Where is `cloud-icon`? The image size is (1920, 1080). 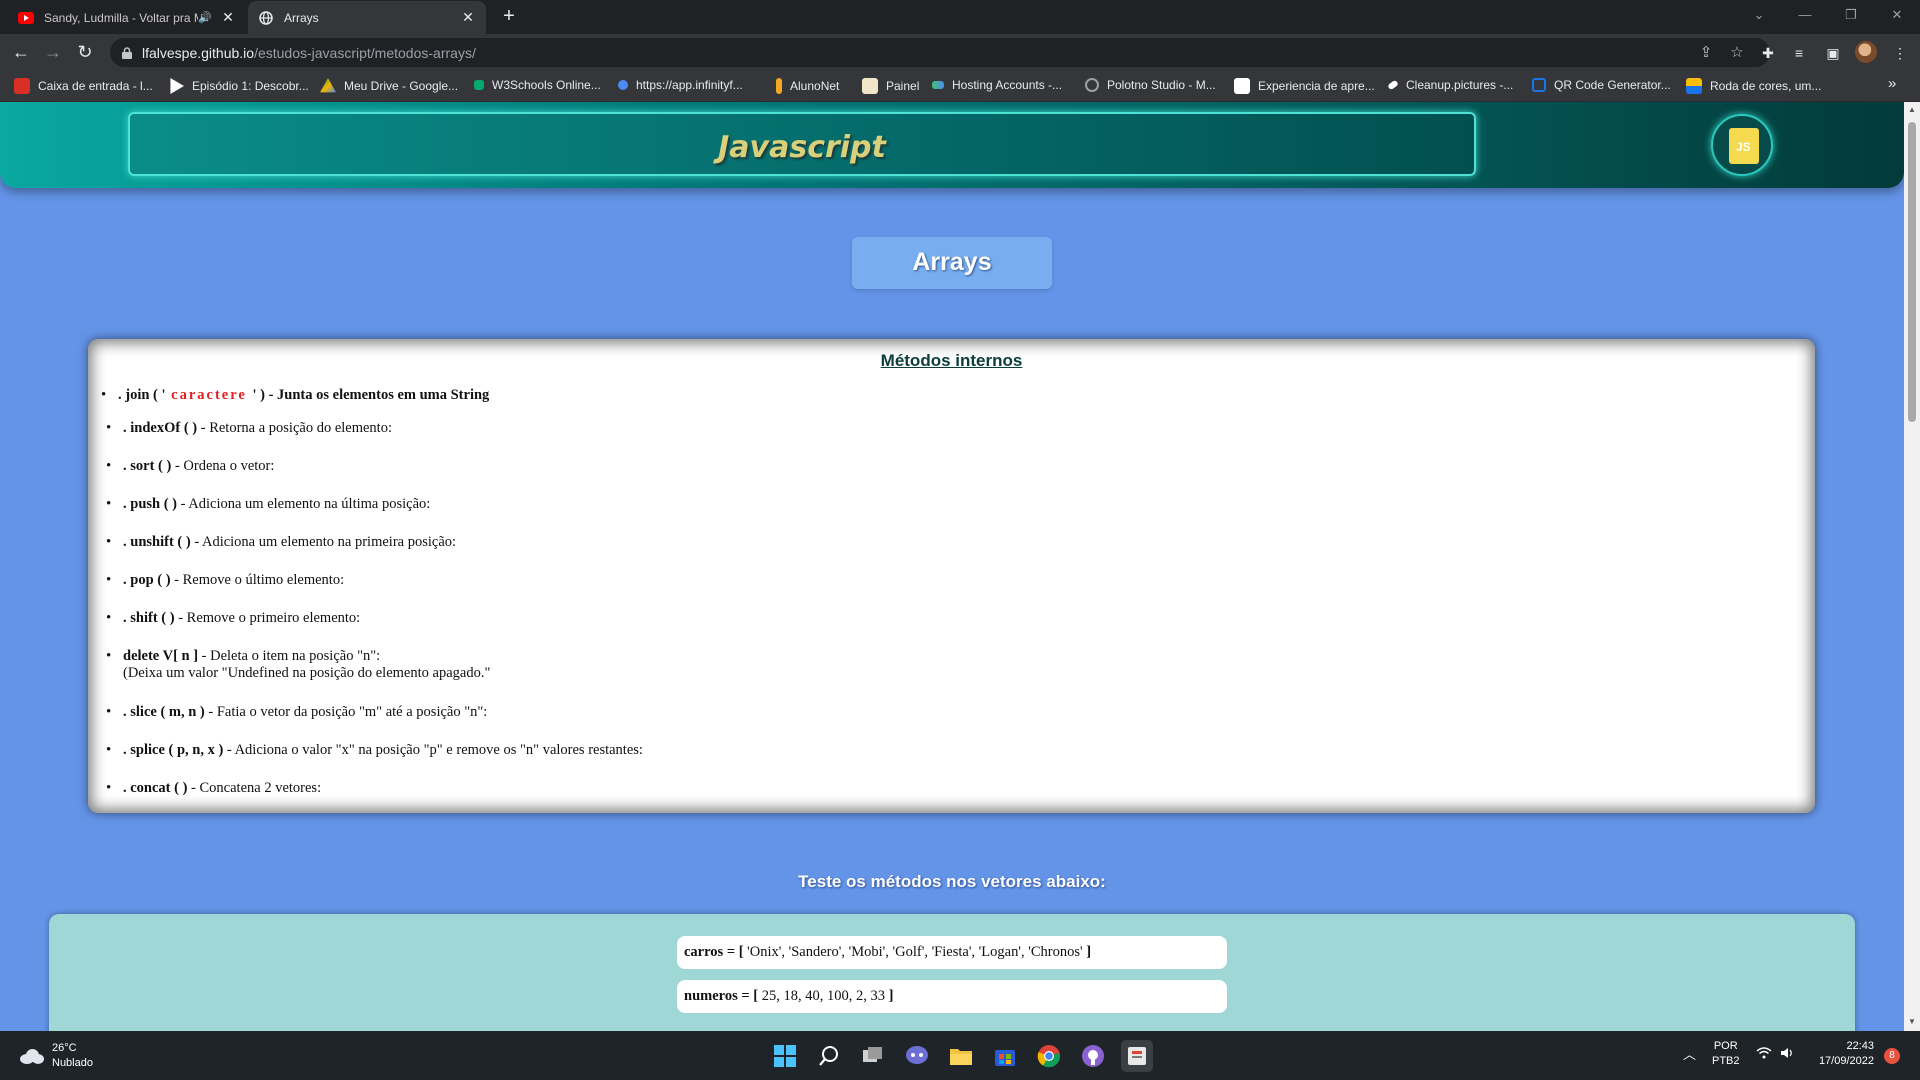 cloud-icon is located at coordinates (31, 1056).